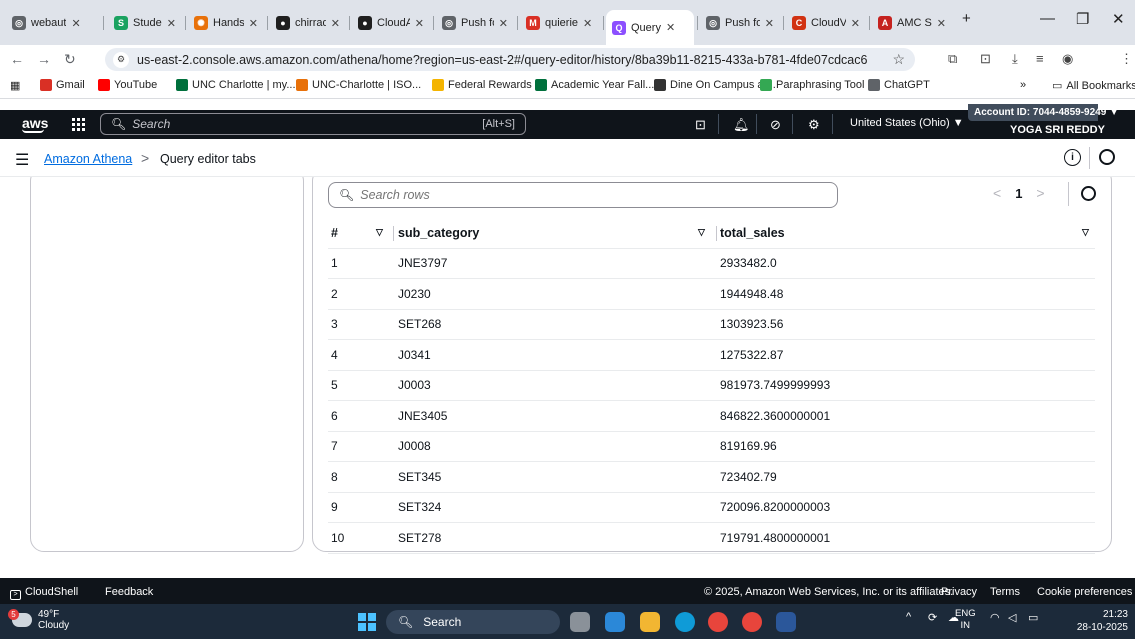  What do you see at coordinates (62, 85) in the screenshot?
I see `bookmark-item: Gmail` at bounding box center [62, 85].